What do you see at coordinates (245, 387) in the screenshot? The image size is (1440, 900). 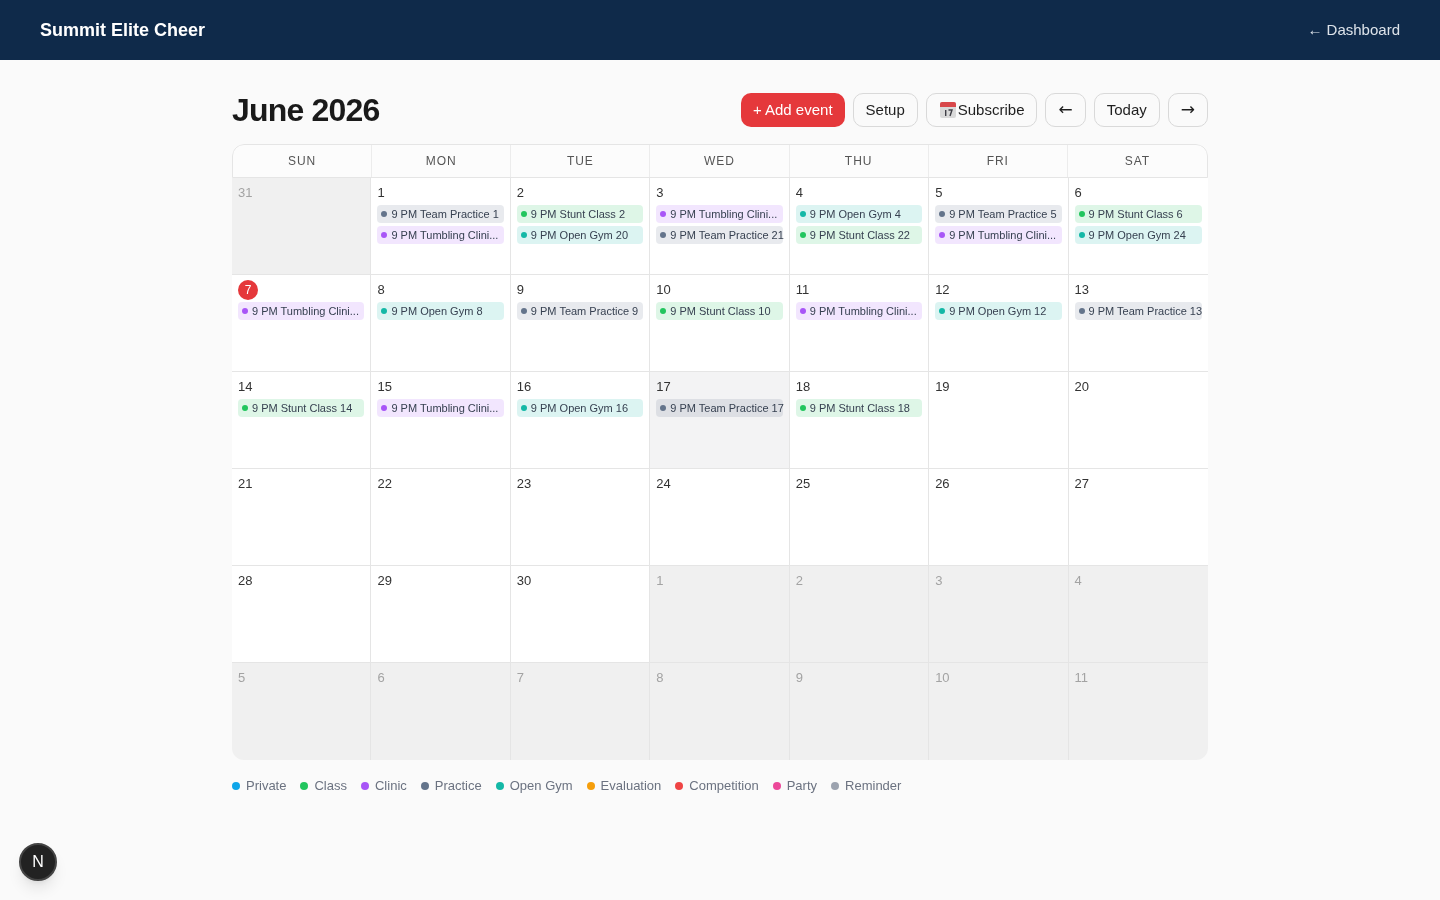 I see `day-number: 14` at bounding box center [245, 387].